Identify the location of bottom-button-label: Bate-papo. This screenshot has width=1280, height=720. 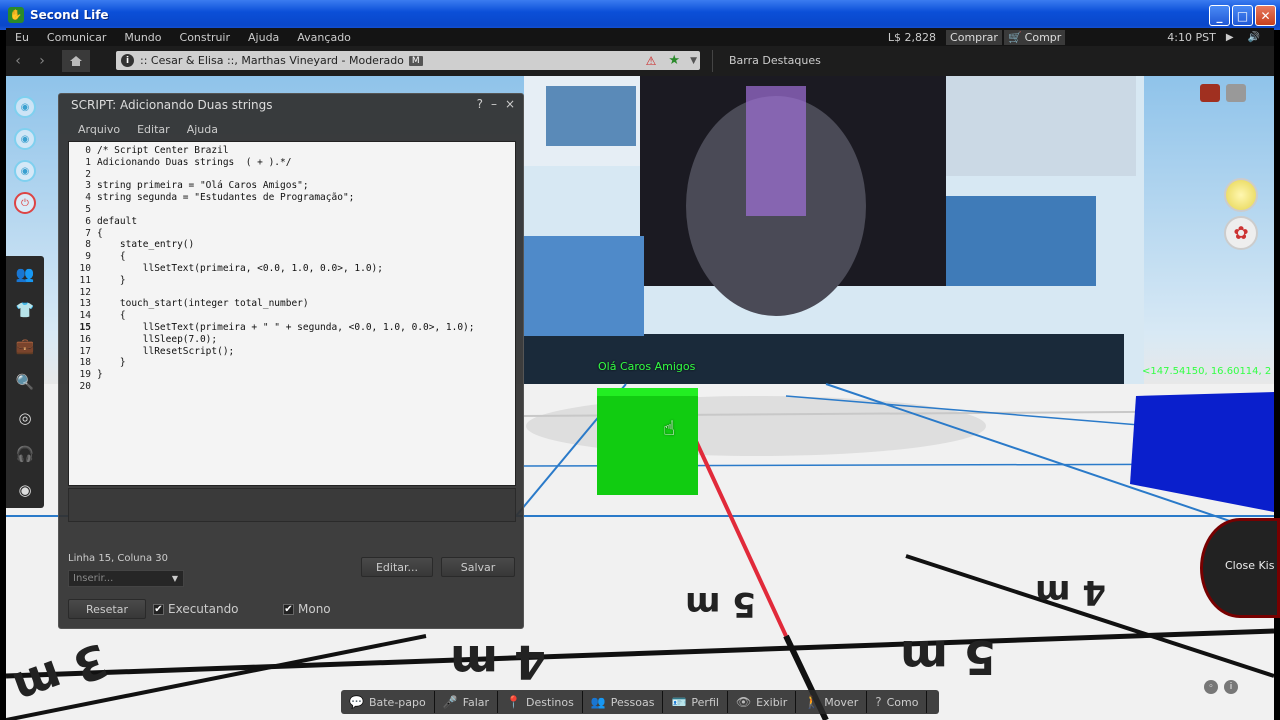
(397, 702).